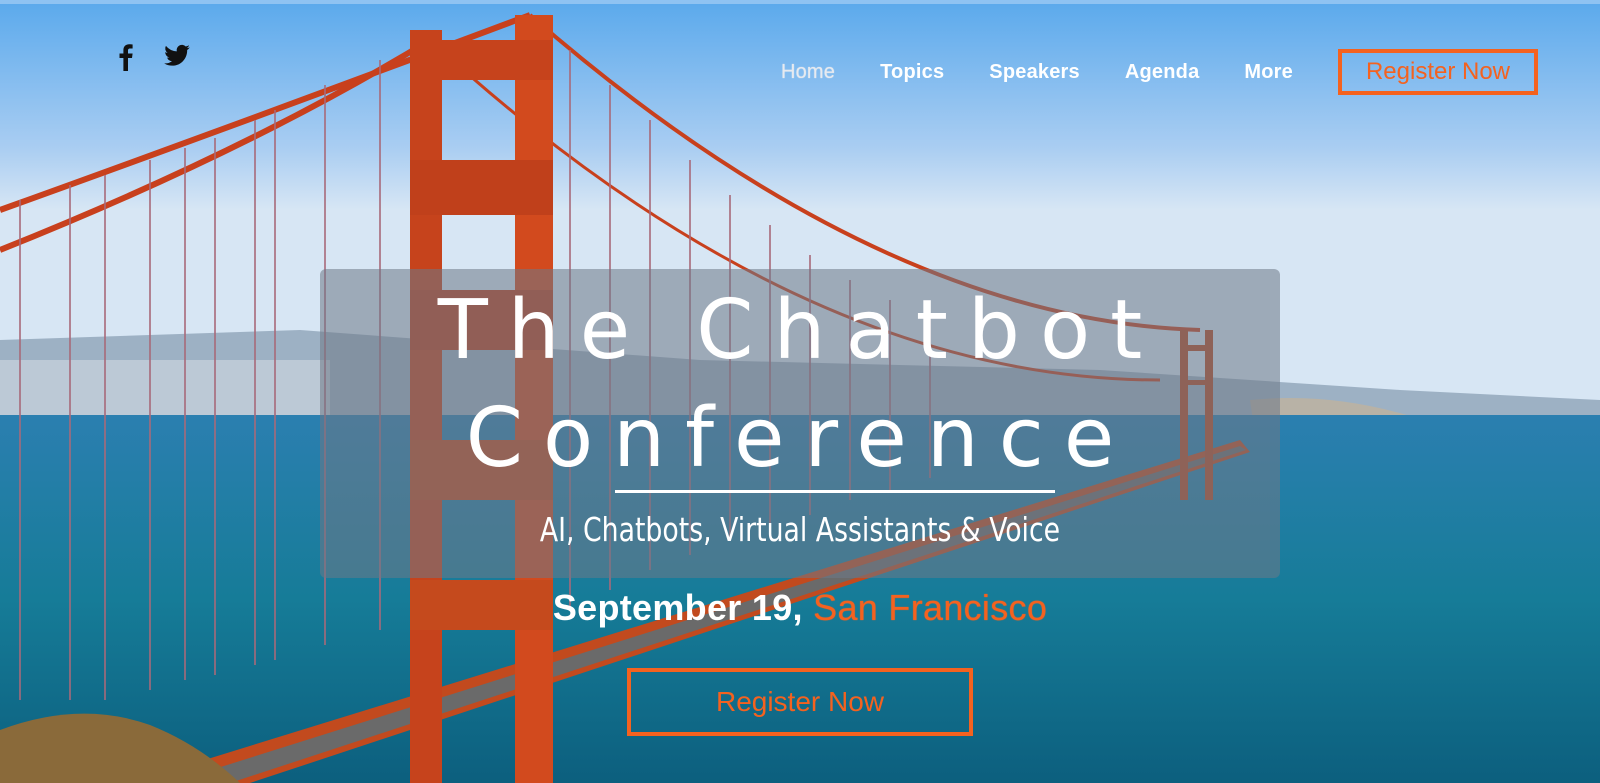  What do you see at coordinates (800, 2) in the screenshot?
I see `top-edge` at bounding box center [800, 2].